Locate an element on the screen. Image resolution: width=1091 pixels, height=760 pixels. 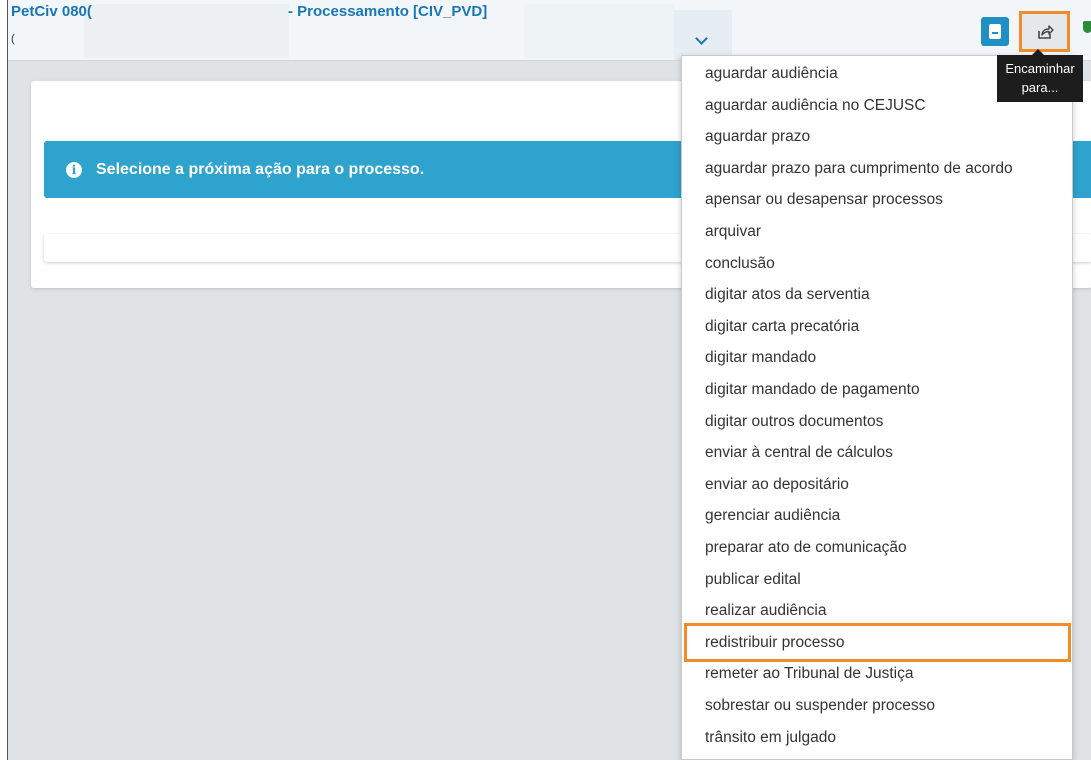
menu-item: digitar mandado de pagamento is located at coordinates (877, 389).